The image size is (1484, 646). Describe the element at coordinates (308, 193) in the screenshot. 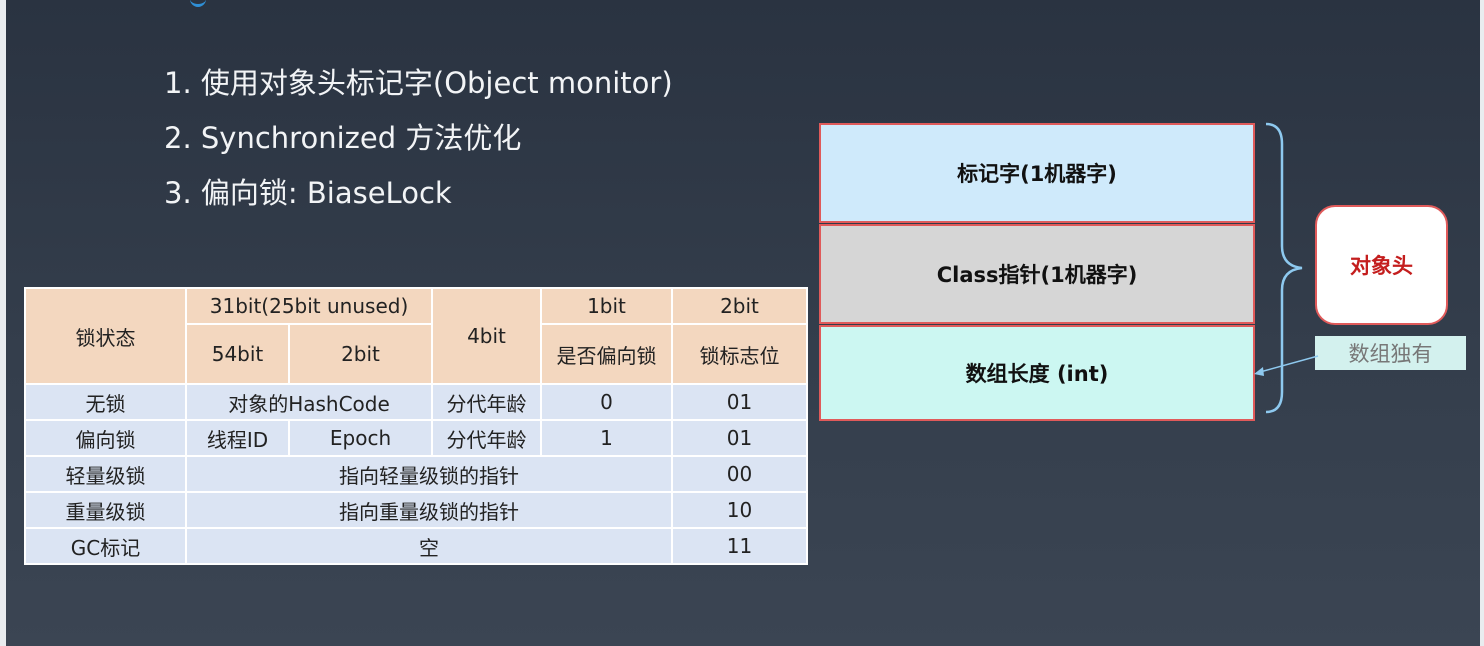

I see `bullet-item: 3. 偏向锁: BiaseLock` at that location.